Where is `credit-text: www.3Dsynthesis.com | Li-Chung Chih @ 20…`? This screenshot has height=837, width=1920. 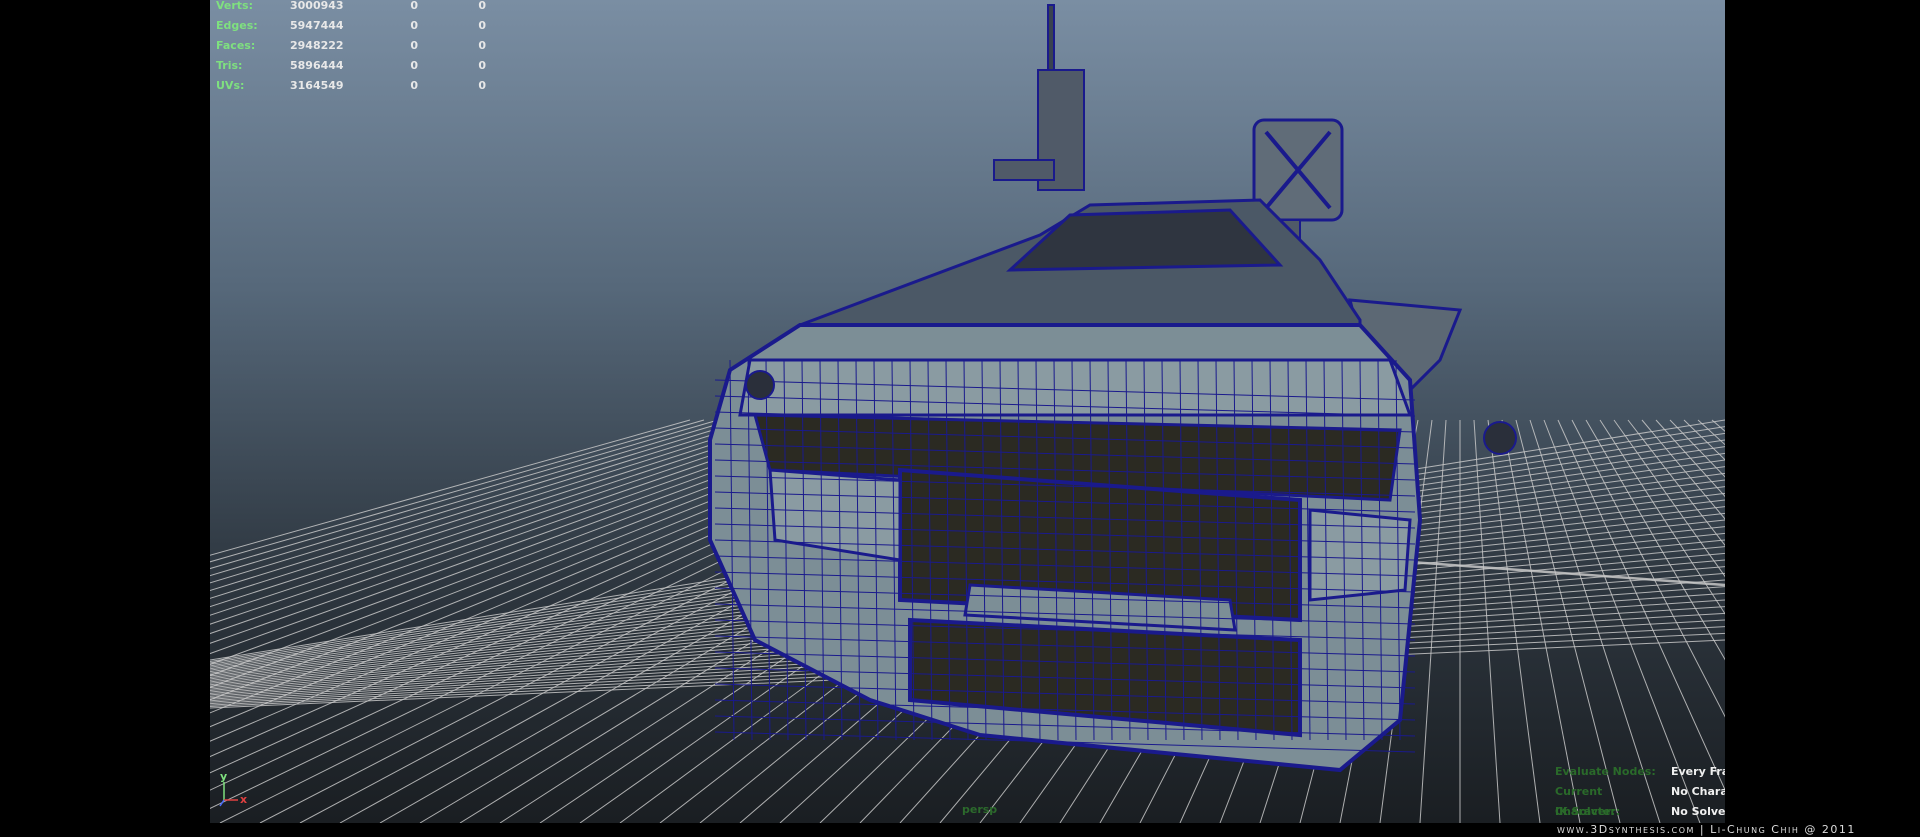
credit-text: www.3Dsynthesis.com | Li-Chung Chih @ 20… is located at coordinates (1706, 829).